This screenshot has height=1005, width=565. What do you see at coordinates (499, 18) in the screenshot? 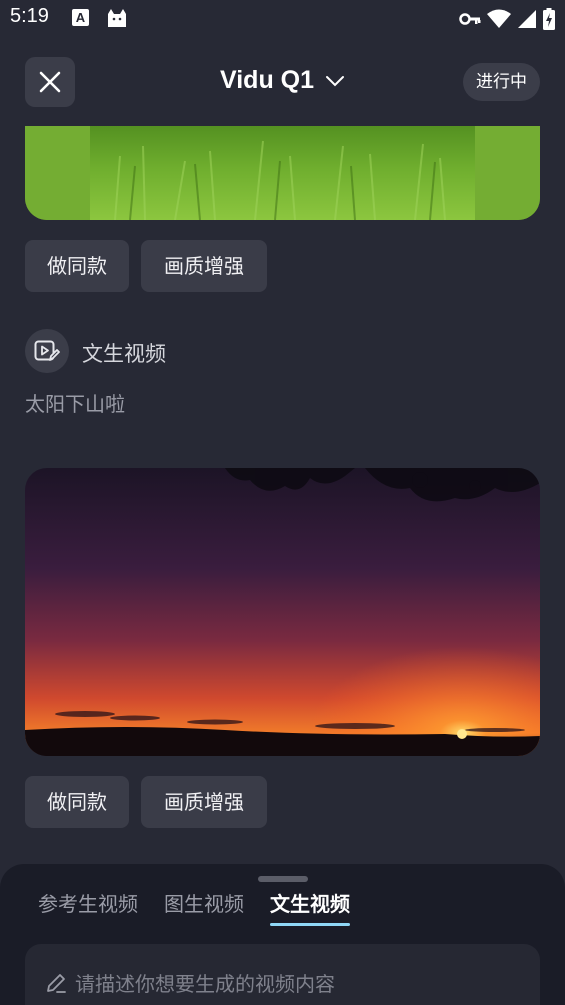
I see `wifi-icon` at bounding box center [499, 18].